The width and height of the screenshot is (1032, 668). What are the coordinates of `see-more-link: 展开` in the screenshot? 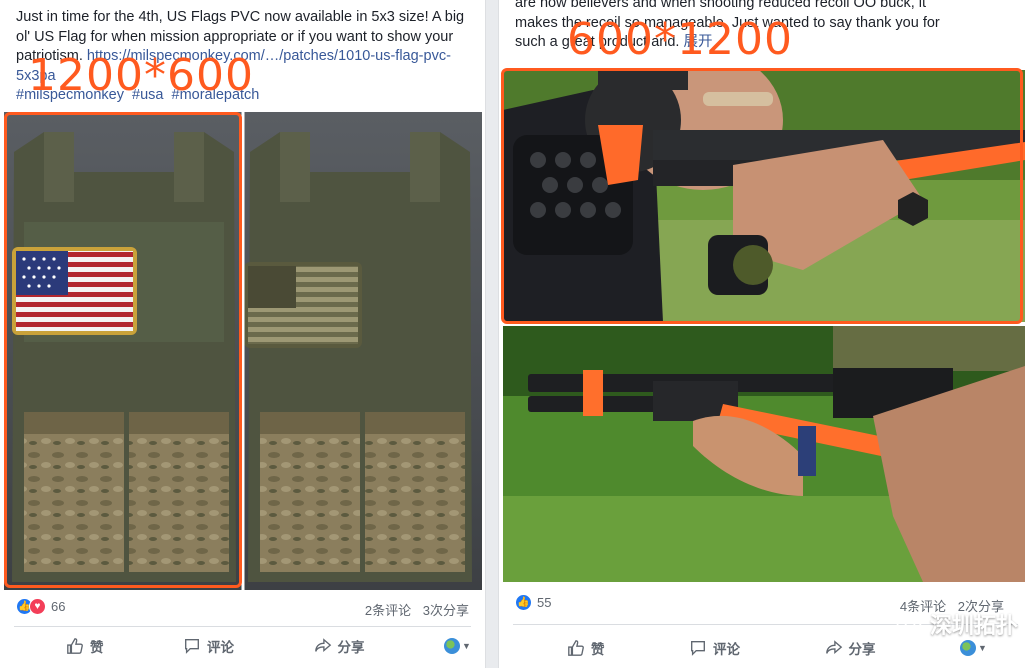 It's located at (697, 42).